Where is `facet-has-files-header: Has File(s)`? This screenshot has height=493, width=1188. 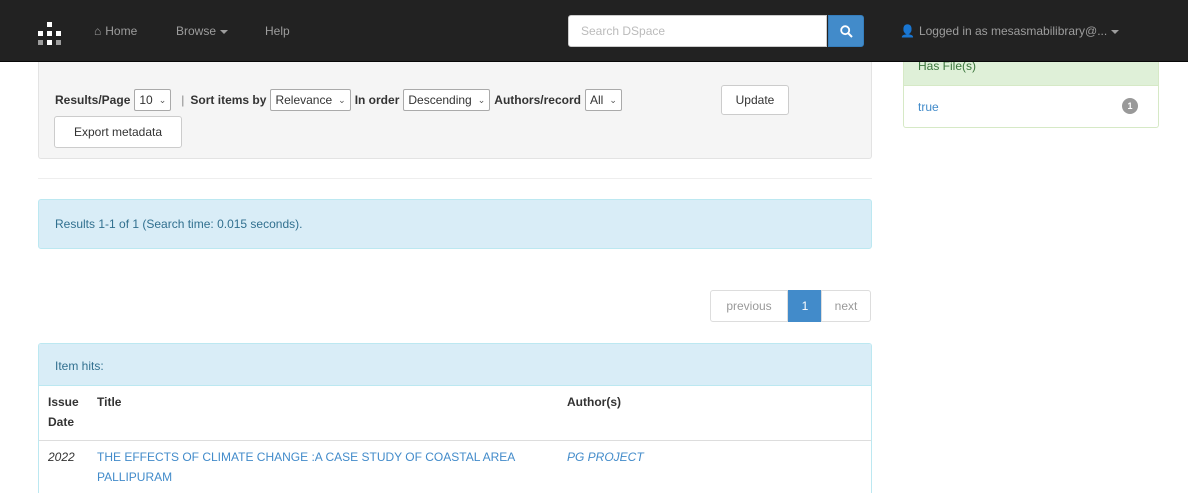 facet-has-files-header: Has File(s) is located at coordinates (1031, 74).